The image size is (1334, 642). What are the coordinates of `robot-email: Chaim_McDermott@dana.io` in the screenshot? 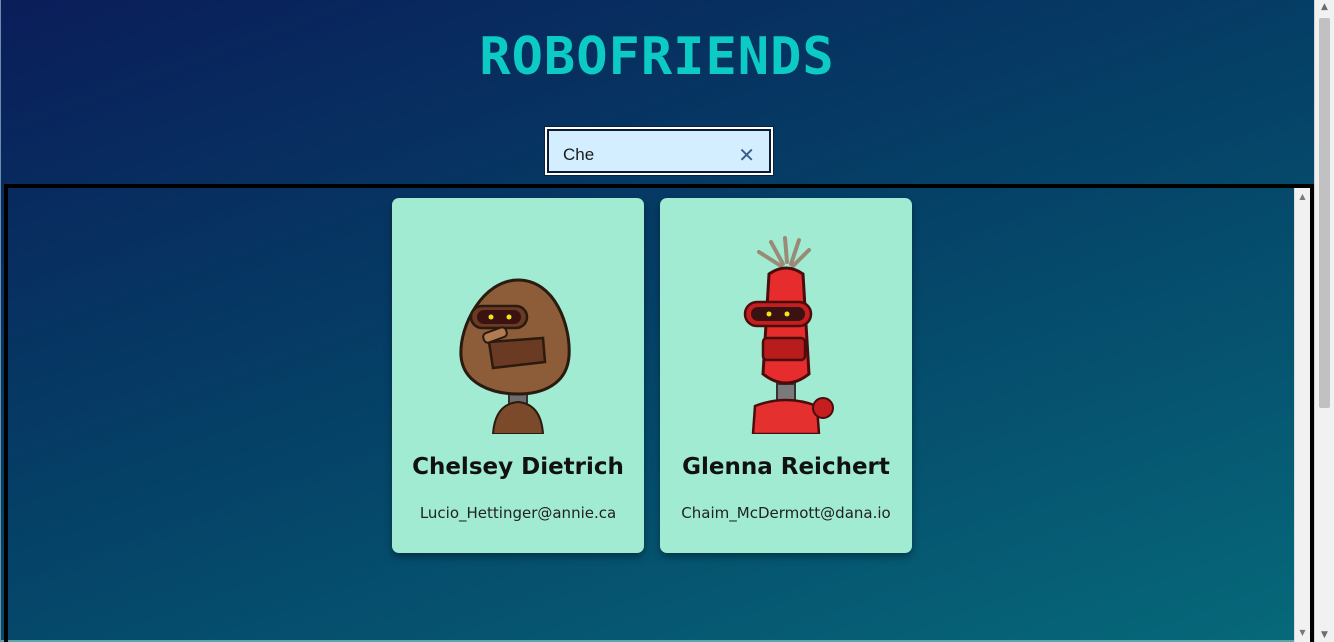 It's located at (786, 513).